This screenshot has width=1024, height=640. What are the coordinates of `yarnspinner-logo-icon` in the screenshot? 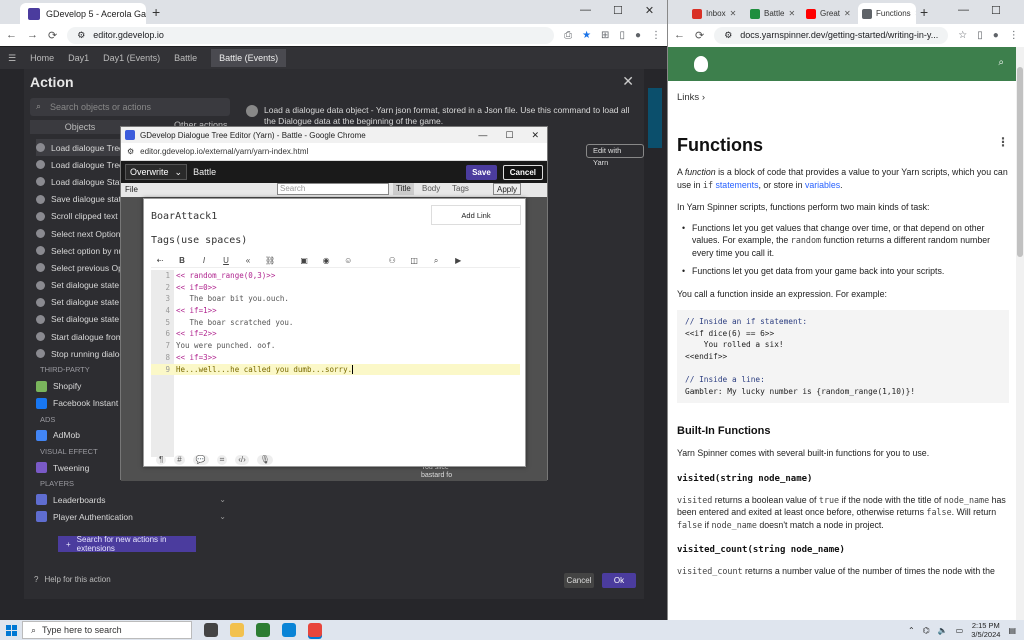 It's located at (701, 64).